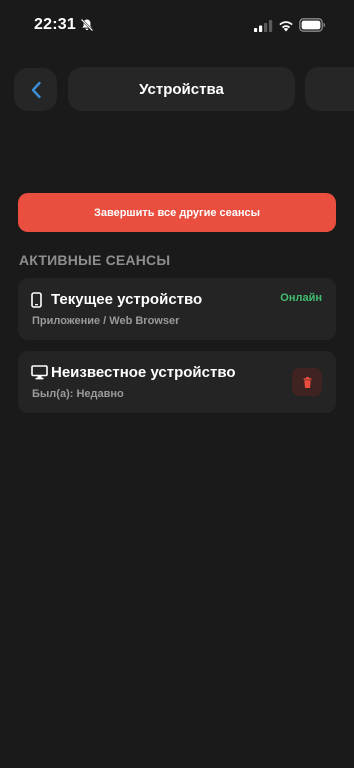 The width and height of the screenshot is (354, 768). What do you see at coordinates (55, 24) in the screenshot?
I see `status-time: 22:31` at bounding box center [55, 24].